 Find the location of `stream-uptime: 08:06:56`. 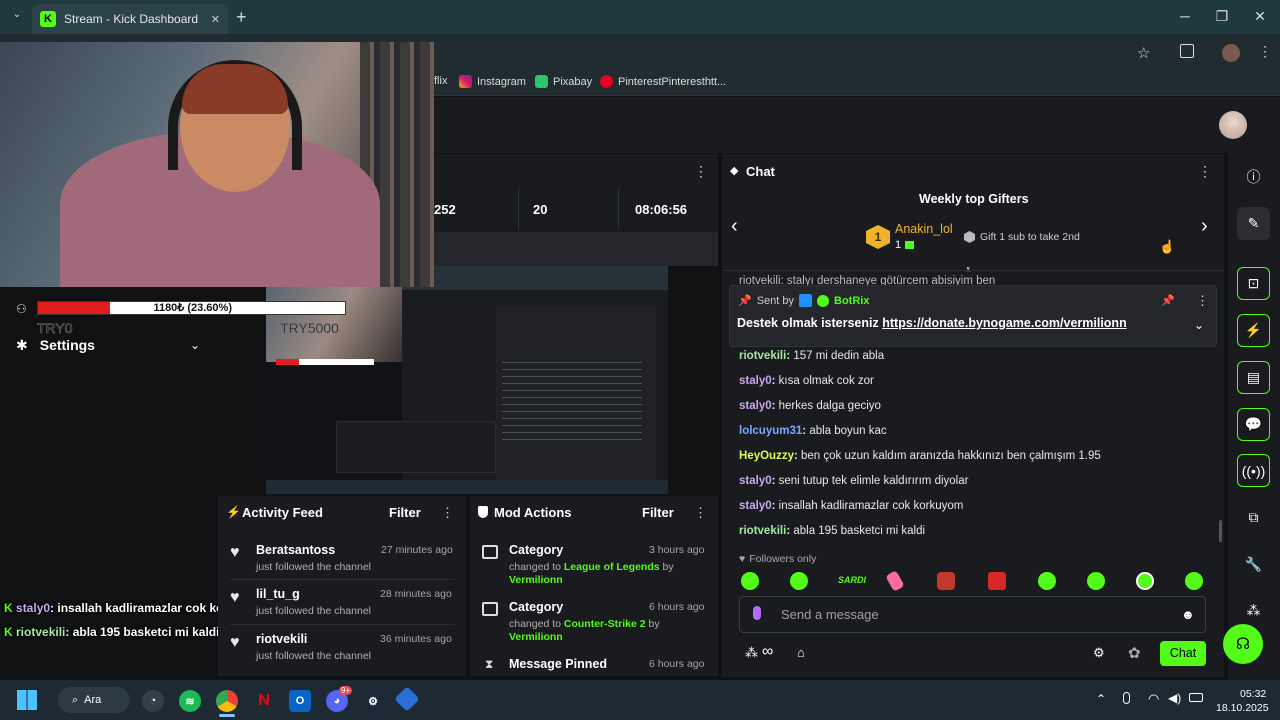

stream-uptime: 08:06:56 is located at coordinates (661, 209).